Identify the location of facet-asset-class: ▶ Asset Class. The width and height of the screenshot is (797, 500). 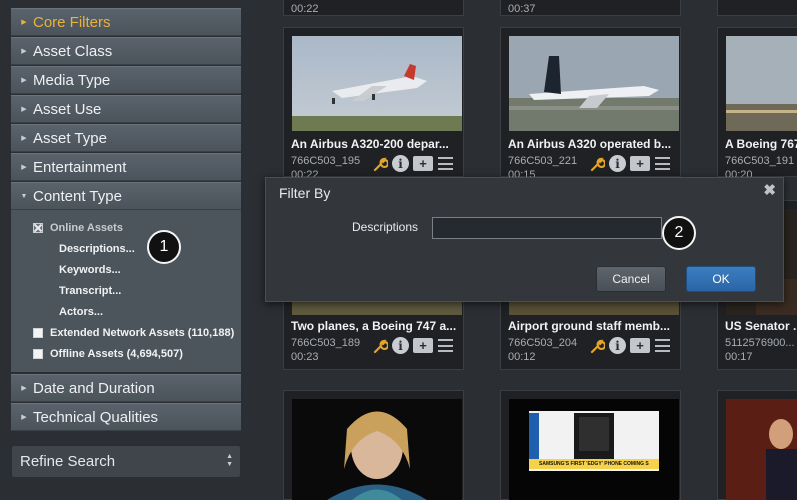
(126, 51).